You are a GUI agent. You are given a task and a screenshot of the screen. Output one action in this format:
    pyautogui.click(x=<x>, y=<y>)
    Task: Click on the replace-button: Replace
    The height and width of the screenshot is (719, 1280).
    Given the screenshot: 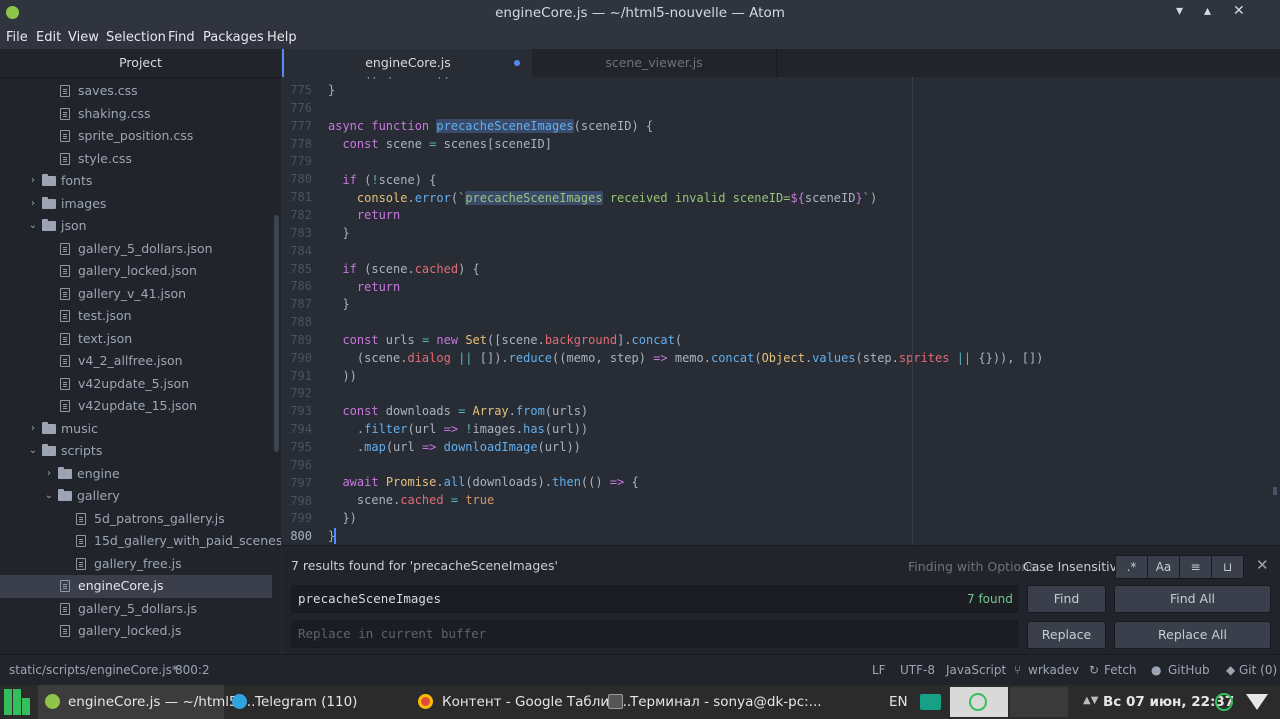 What is the action you would take?
    pyautogui.click(x=1066, y=635)
    